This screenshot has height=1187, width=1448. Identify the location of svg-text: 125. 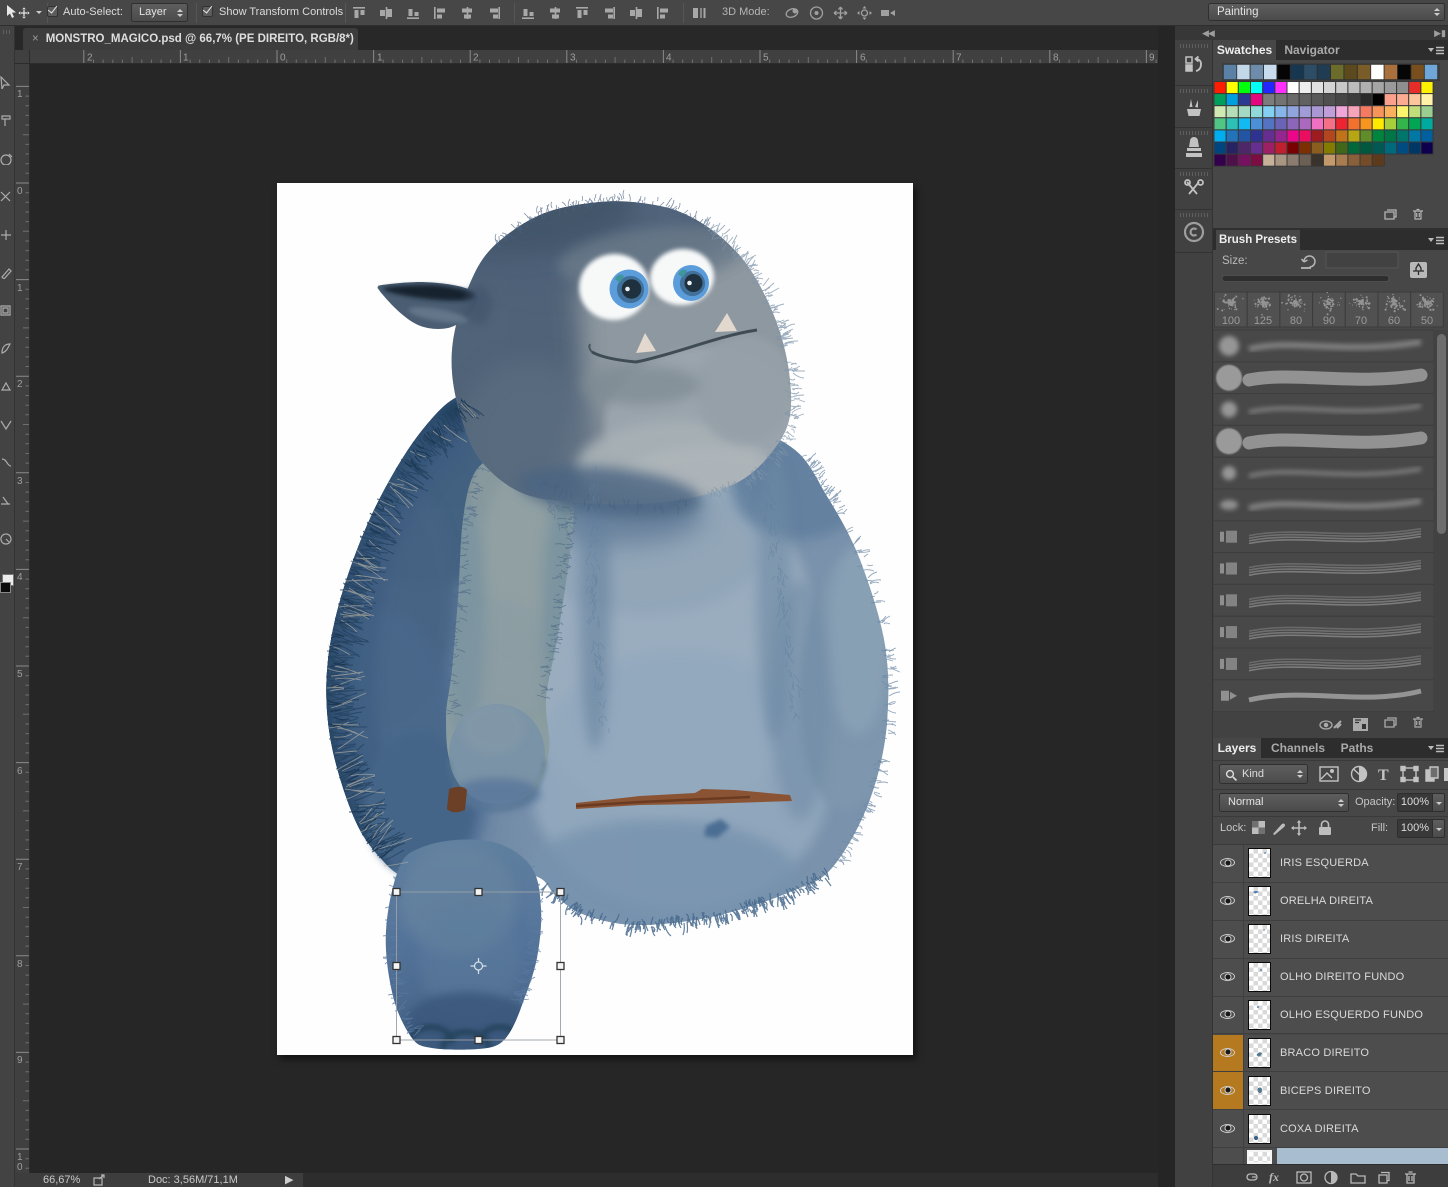
(1263, 321).